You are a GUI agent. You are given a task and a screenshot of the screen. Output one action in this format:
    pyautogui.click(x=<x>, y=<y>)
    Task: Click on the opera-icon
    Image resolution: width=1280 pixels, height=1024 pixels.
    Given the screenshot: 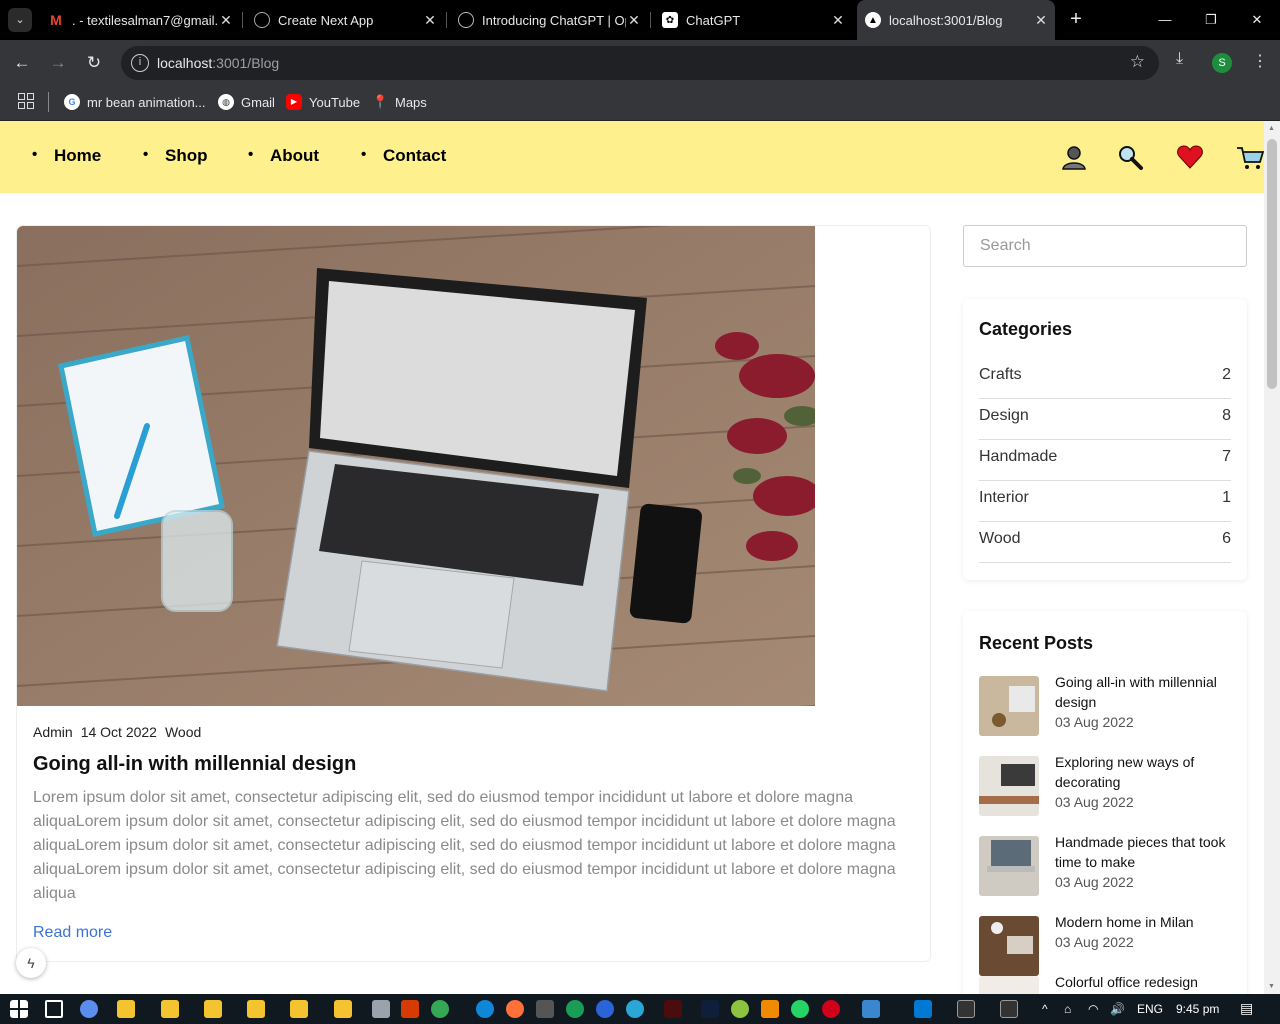 What is the action you would take?
    pyautogui.click(x=831, y=1009)
    